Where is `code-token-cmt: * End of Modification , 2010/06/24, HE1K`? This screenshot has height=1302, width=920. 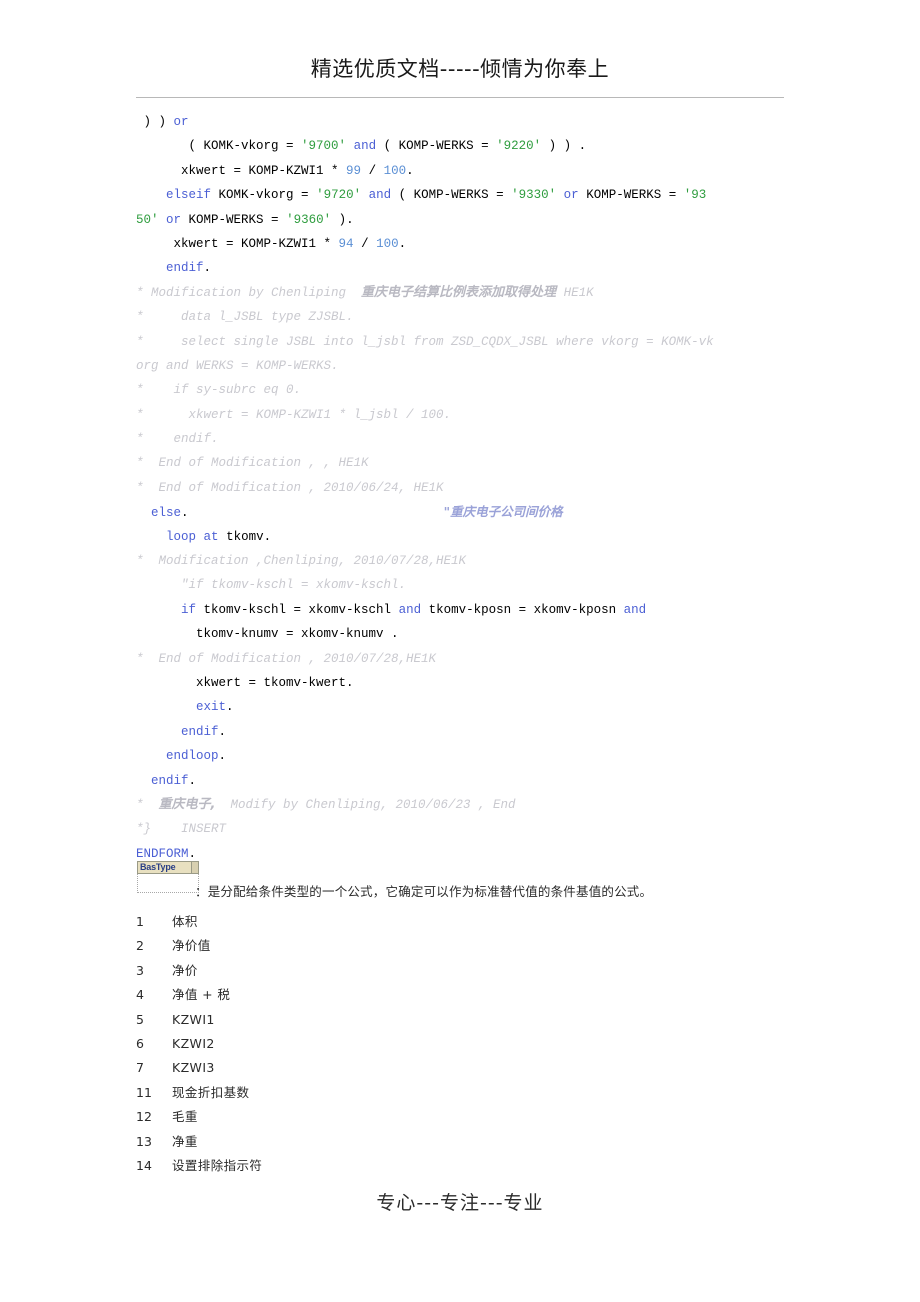
code-token-cmt: * End of Modification , 2010/06/24, HE1K is located at coordinates (290, 487).